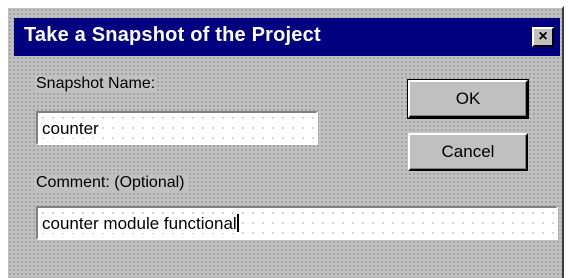 This screenshot has width=570, height=278. I want to click on comment-input: counter module functional, so click(297, 223).